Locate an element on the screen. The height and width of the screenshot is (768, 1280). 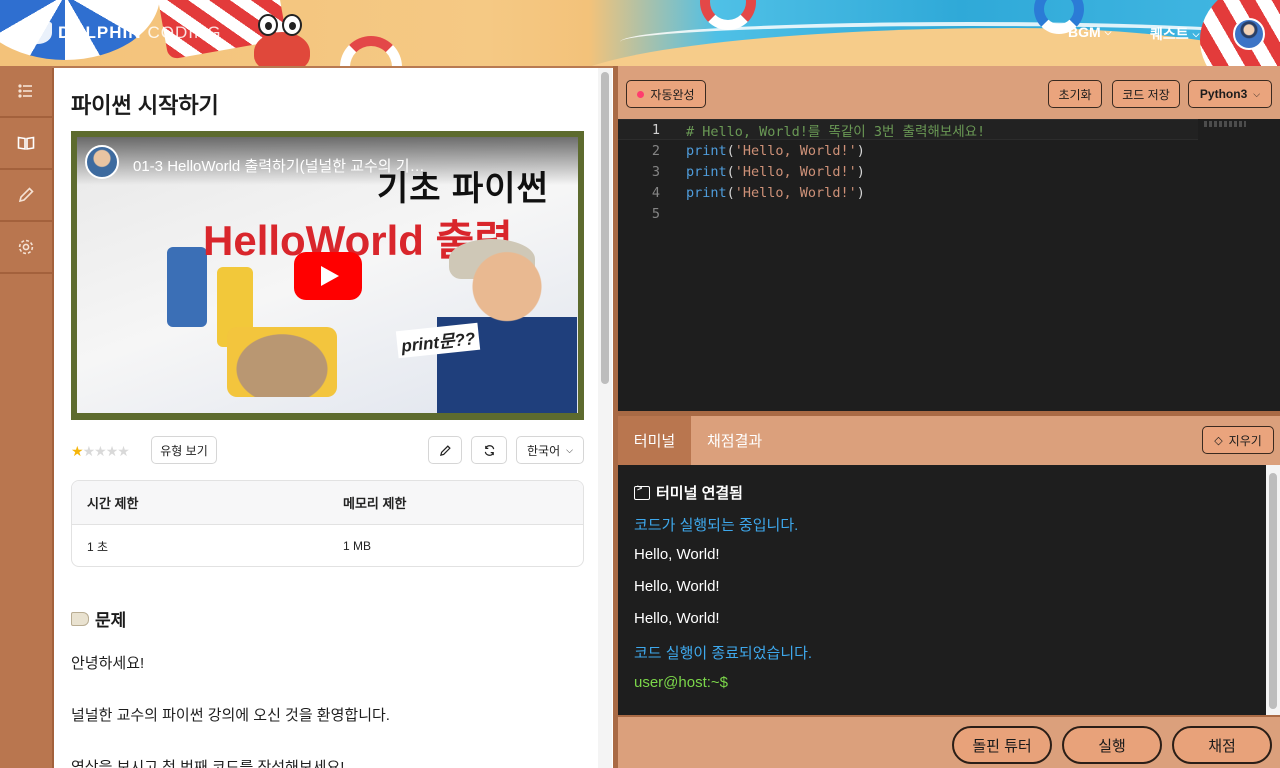
save-code-button: 코드 저장 is located at coordinates (1146, 94).